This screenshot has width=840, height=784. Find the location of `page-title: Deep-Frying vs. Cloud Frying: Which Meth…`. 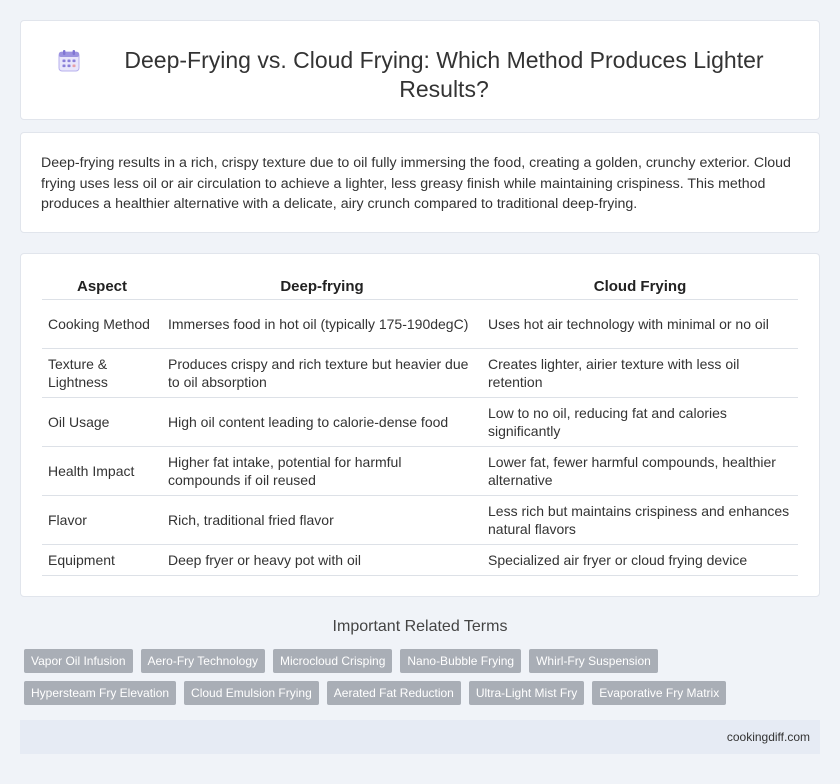

page-title: Deep-Frying vs. Cloud Frying: Which Meth… is located at coordinates (444, 74).